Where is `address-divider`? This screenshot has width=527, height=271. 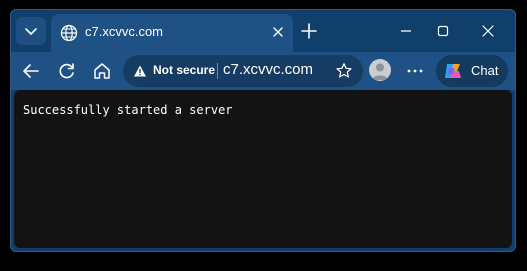 address-divider is located at coordinates (217, 71).